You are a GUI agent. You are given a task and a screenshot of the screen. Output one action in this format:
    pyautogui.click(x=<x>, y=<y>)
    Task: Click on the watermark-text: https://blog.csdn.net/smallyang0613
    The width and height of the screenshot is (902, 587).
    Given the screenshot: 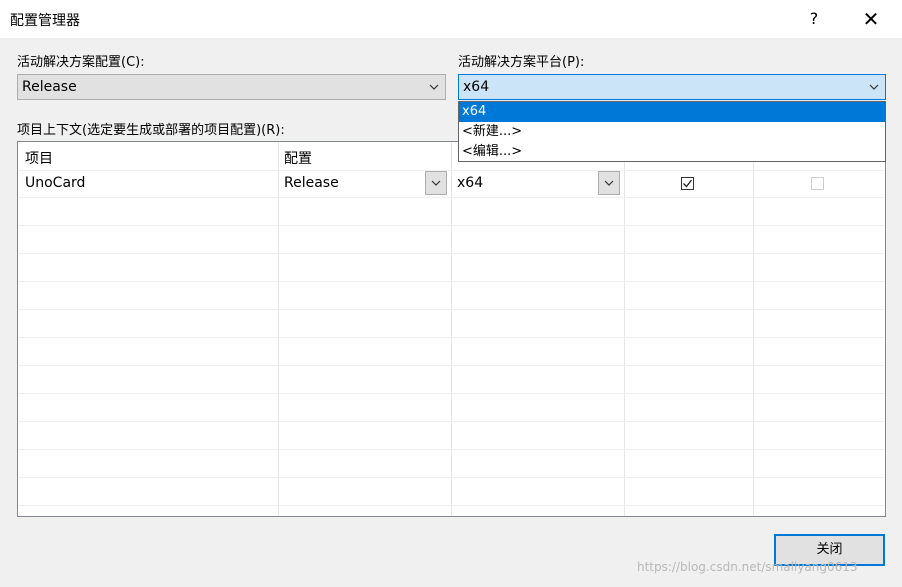 What is the action you would take?
    pyautogui.click(x=747, y=567)
    